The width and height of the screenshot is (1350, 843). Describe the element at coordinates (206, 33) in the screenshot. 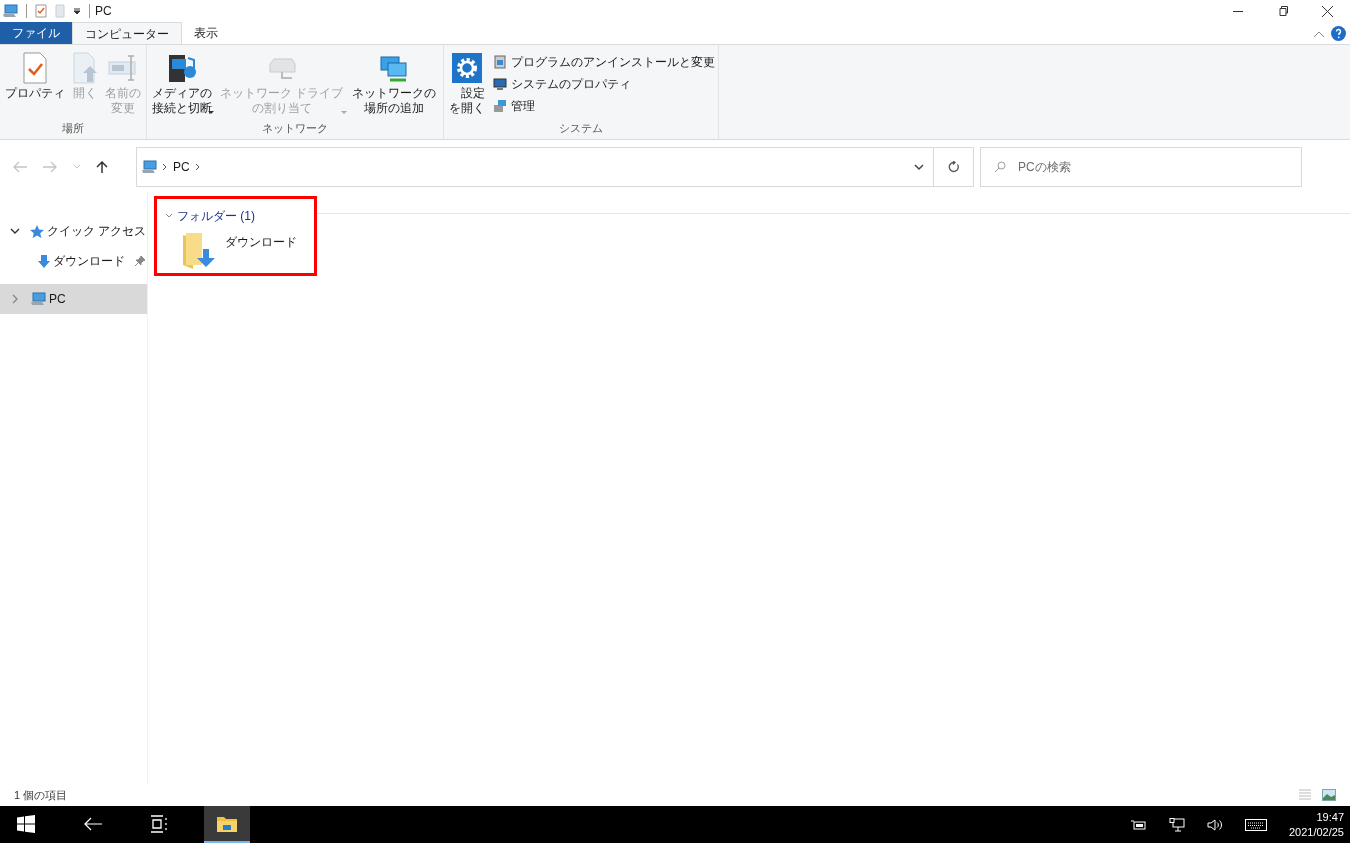

I see `ribbon-tab: 表示` at that location.